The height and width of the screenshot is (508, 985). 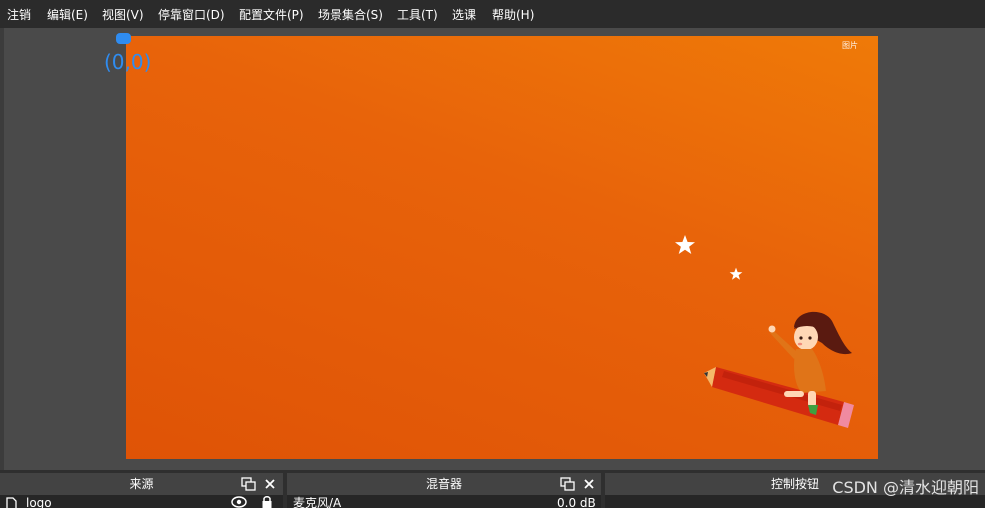 I want to click on small-star-icon, so click(x=736, y=273).